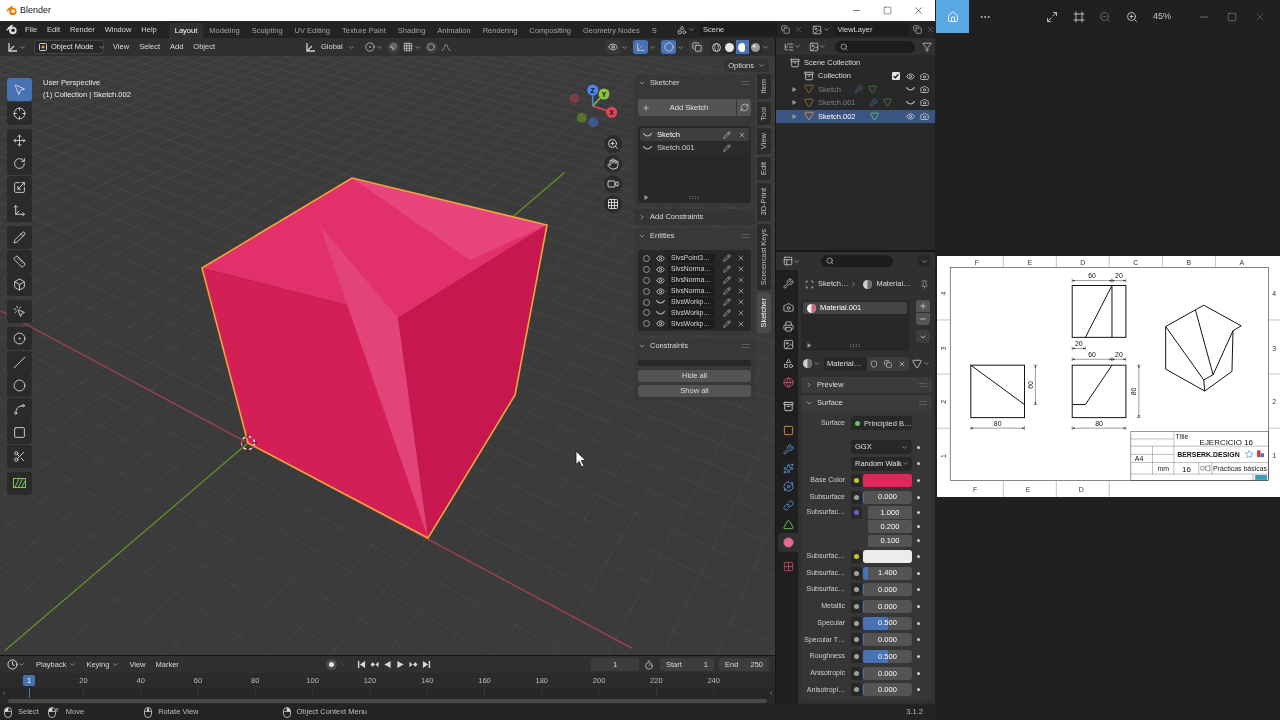 The height and width of the screenshot is (720, 1280). I want to click on stopwatch-icon, so click(649, 664).